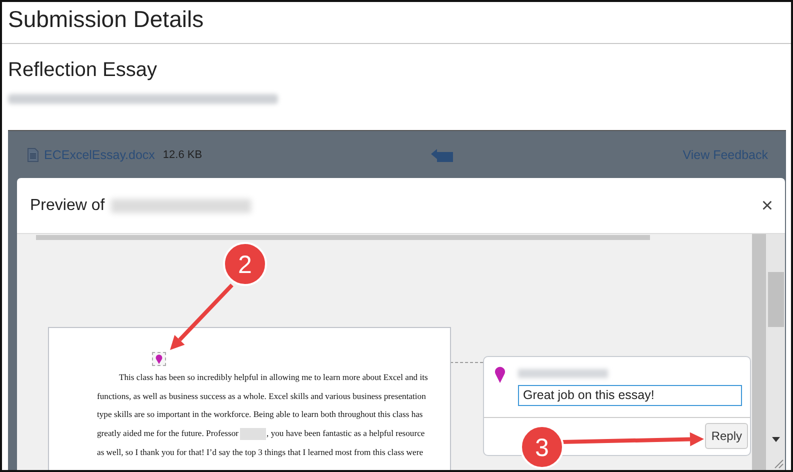  What do you see at coordinates (500, 374) in the screenshot?
I see `location-pin-icon` at bounding box center [500, 374].